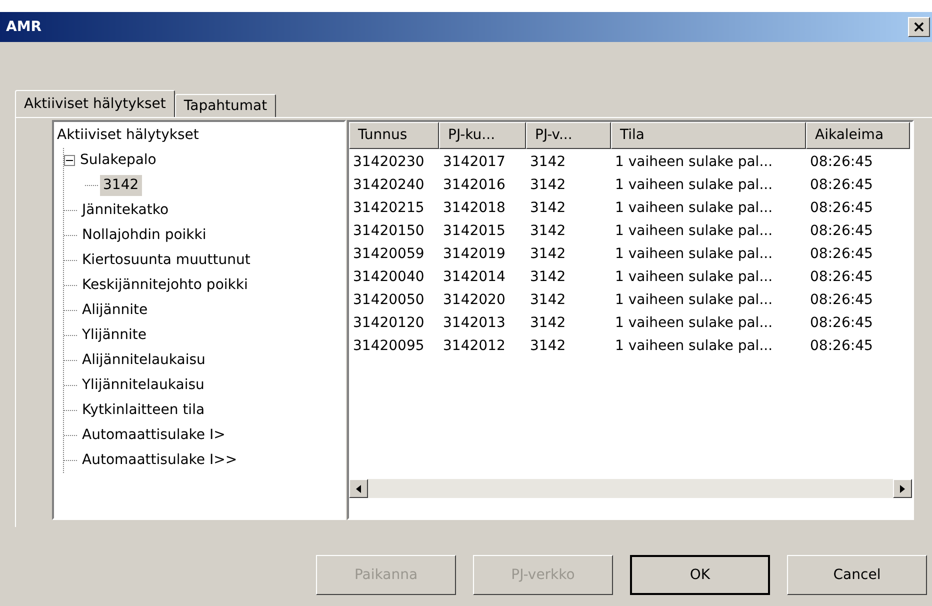 The height and width of the screenshot is (606, 932). I want to click on tree-item: Ylijännite, so click(114, 335).